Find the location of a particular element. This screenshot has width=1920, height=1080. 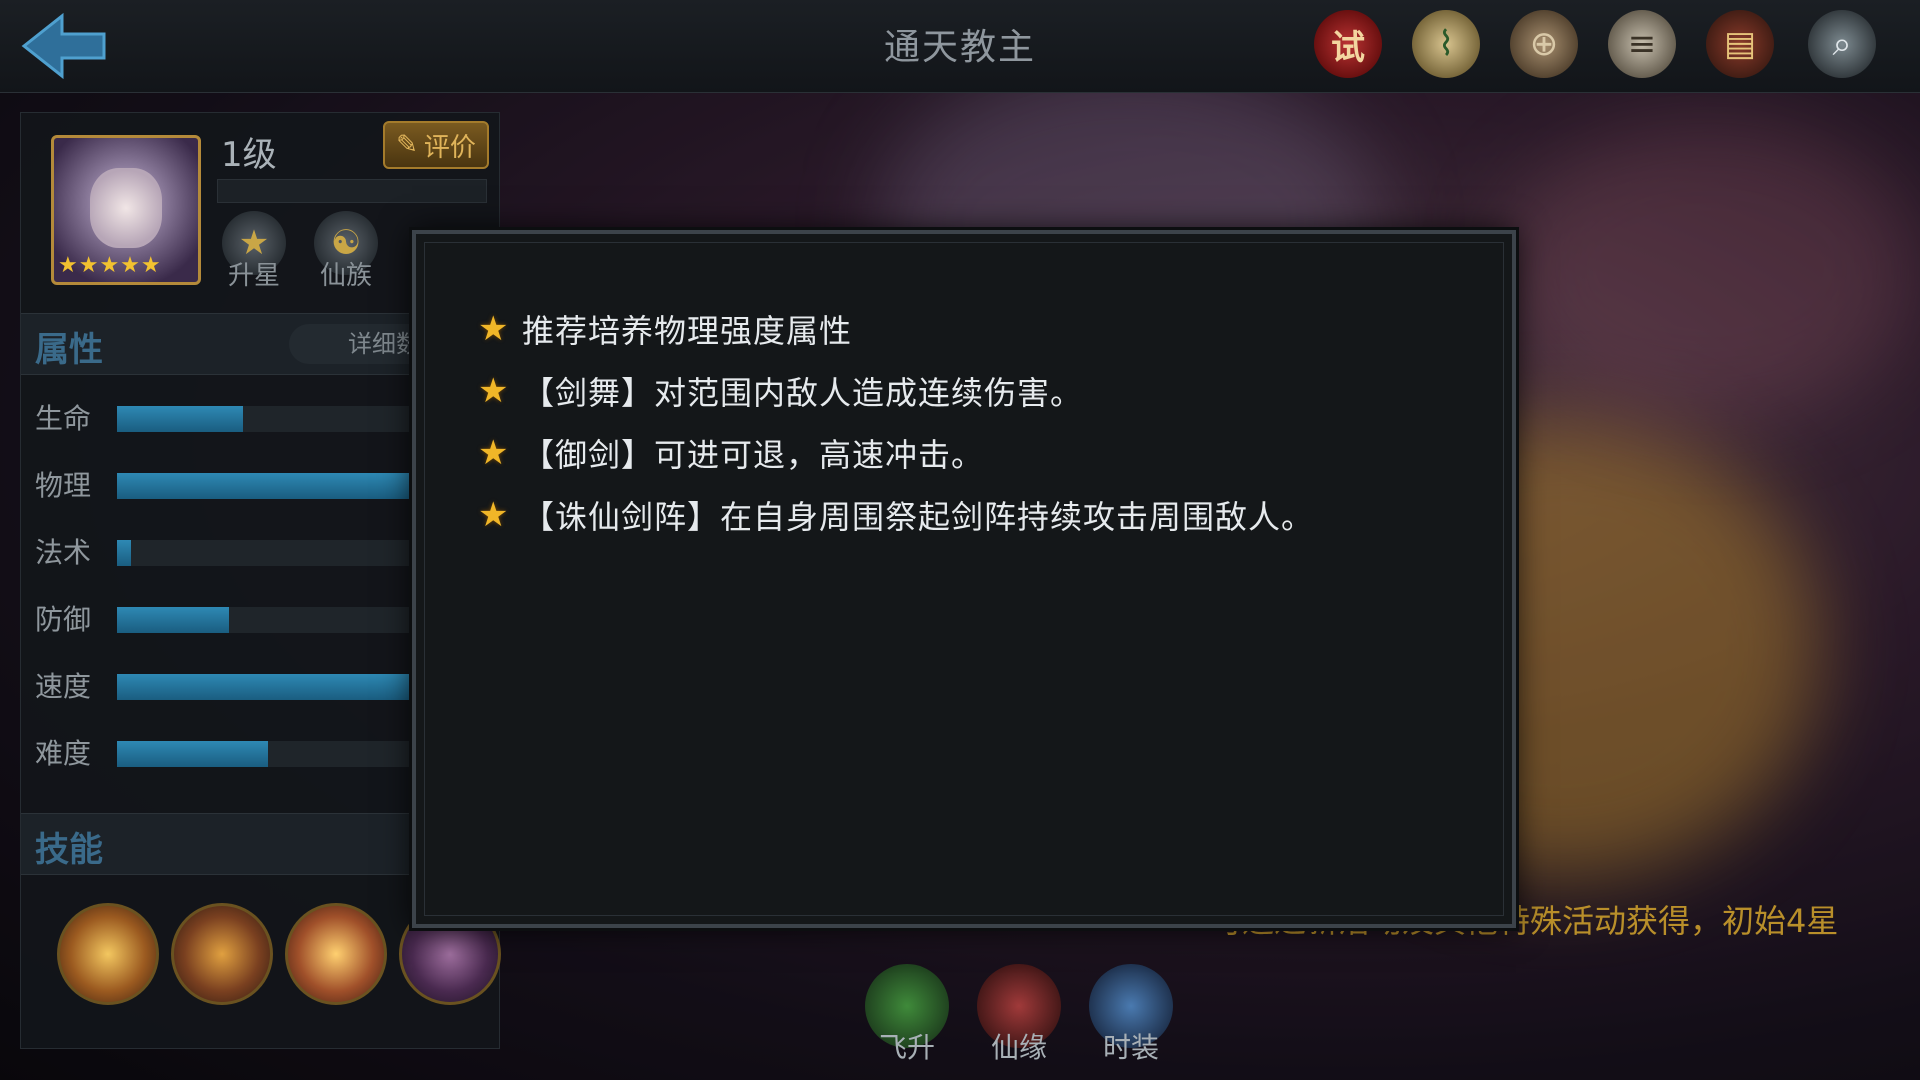

ascend-label: 飞升 is located at coordinates (906, 1047).